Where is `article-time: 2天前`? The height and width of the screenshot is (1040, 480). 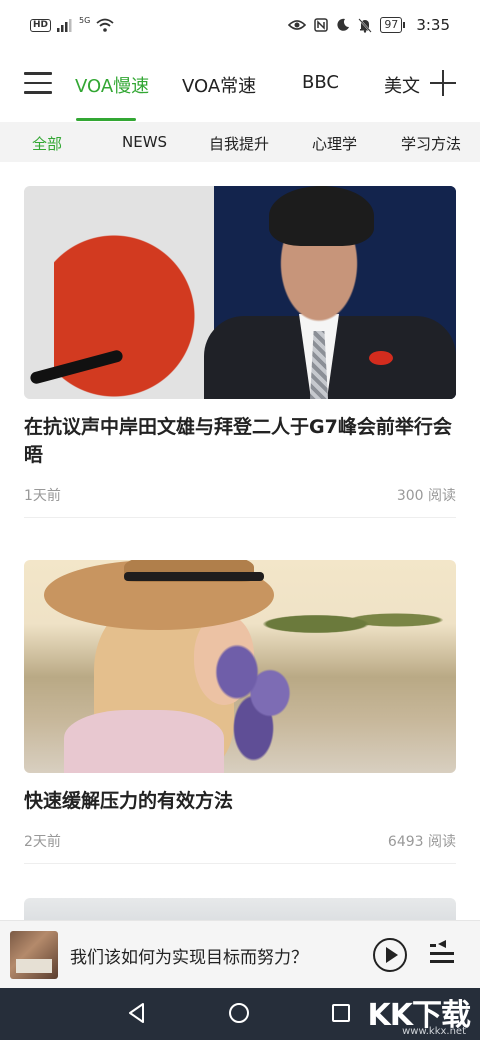
article-time: 2天前 is located at coordinates (42, 842).